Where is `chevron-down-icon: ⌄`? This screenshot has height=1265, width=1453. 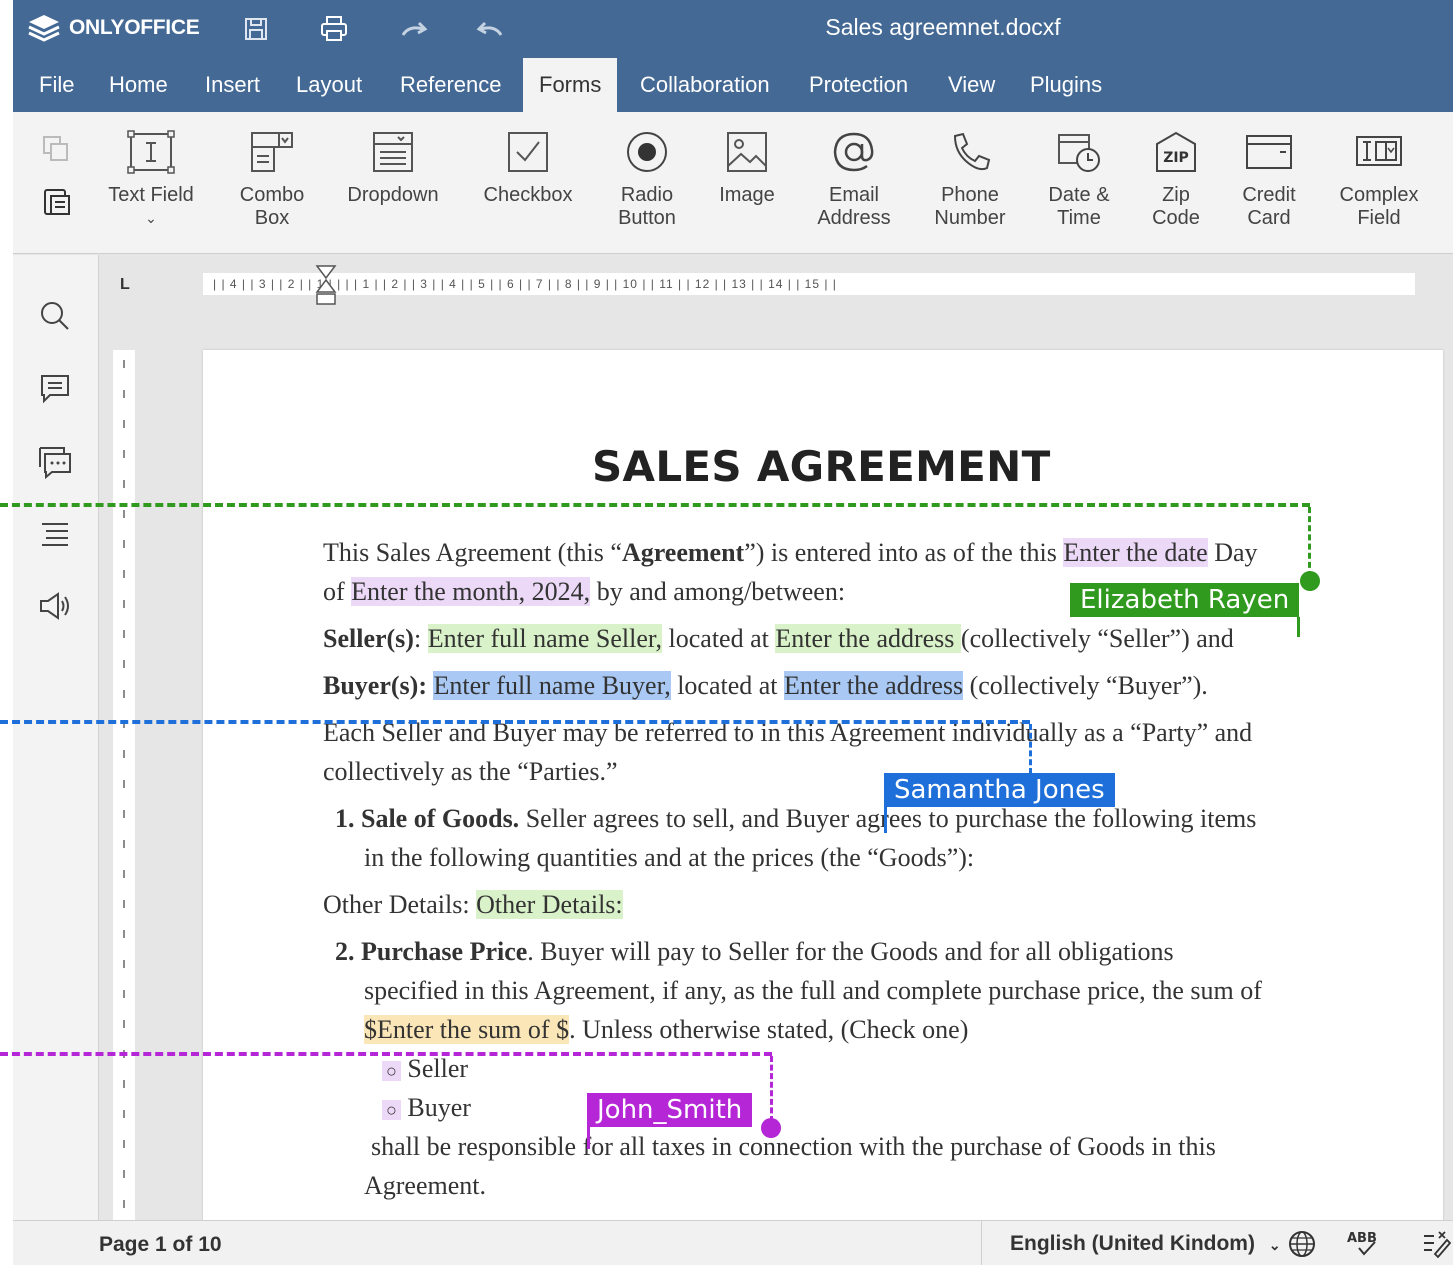
chevron-down-icon: ⌄ is located at coordinates (151, 218).